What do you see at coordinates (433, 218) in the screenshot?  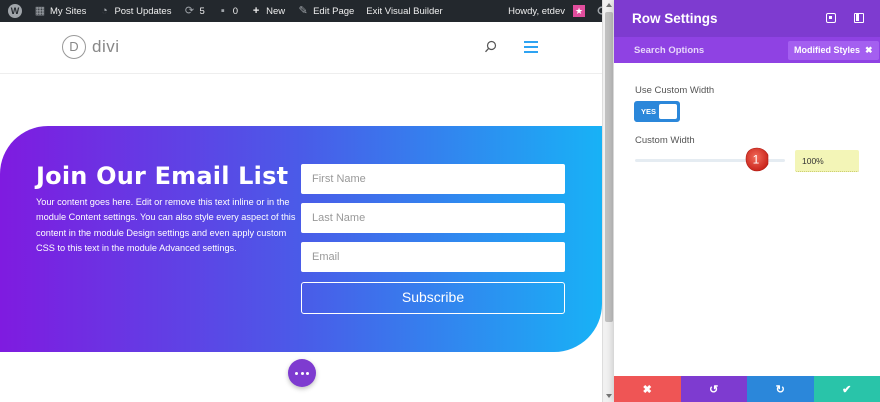 I see `last-name-field: Last Name` at bounding box center [433, 218].